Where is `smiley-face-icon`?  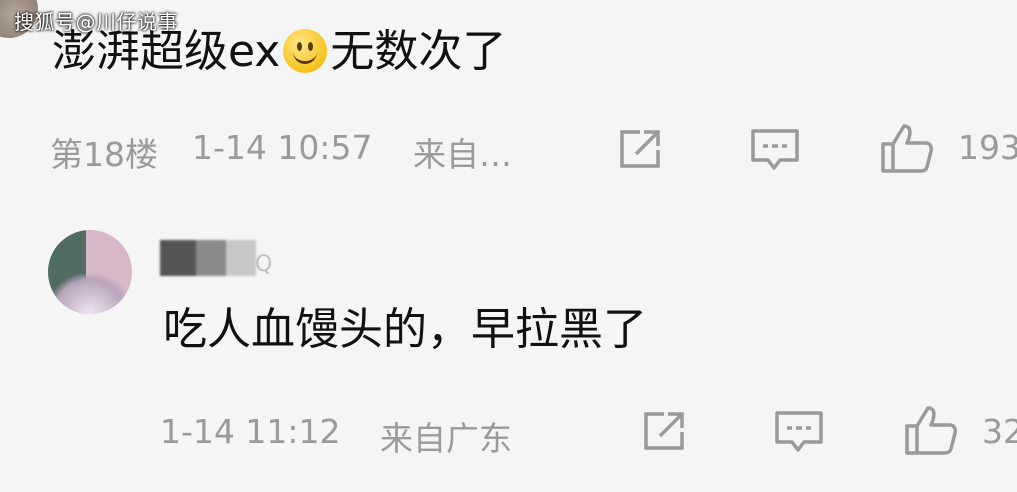
smiley-face-icon is located at coordinates (305, 51).